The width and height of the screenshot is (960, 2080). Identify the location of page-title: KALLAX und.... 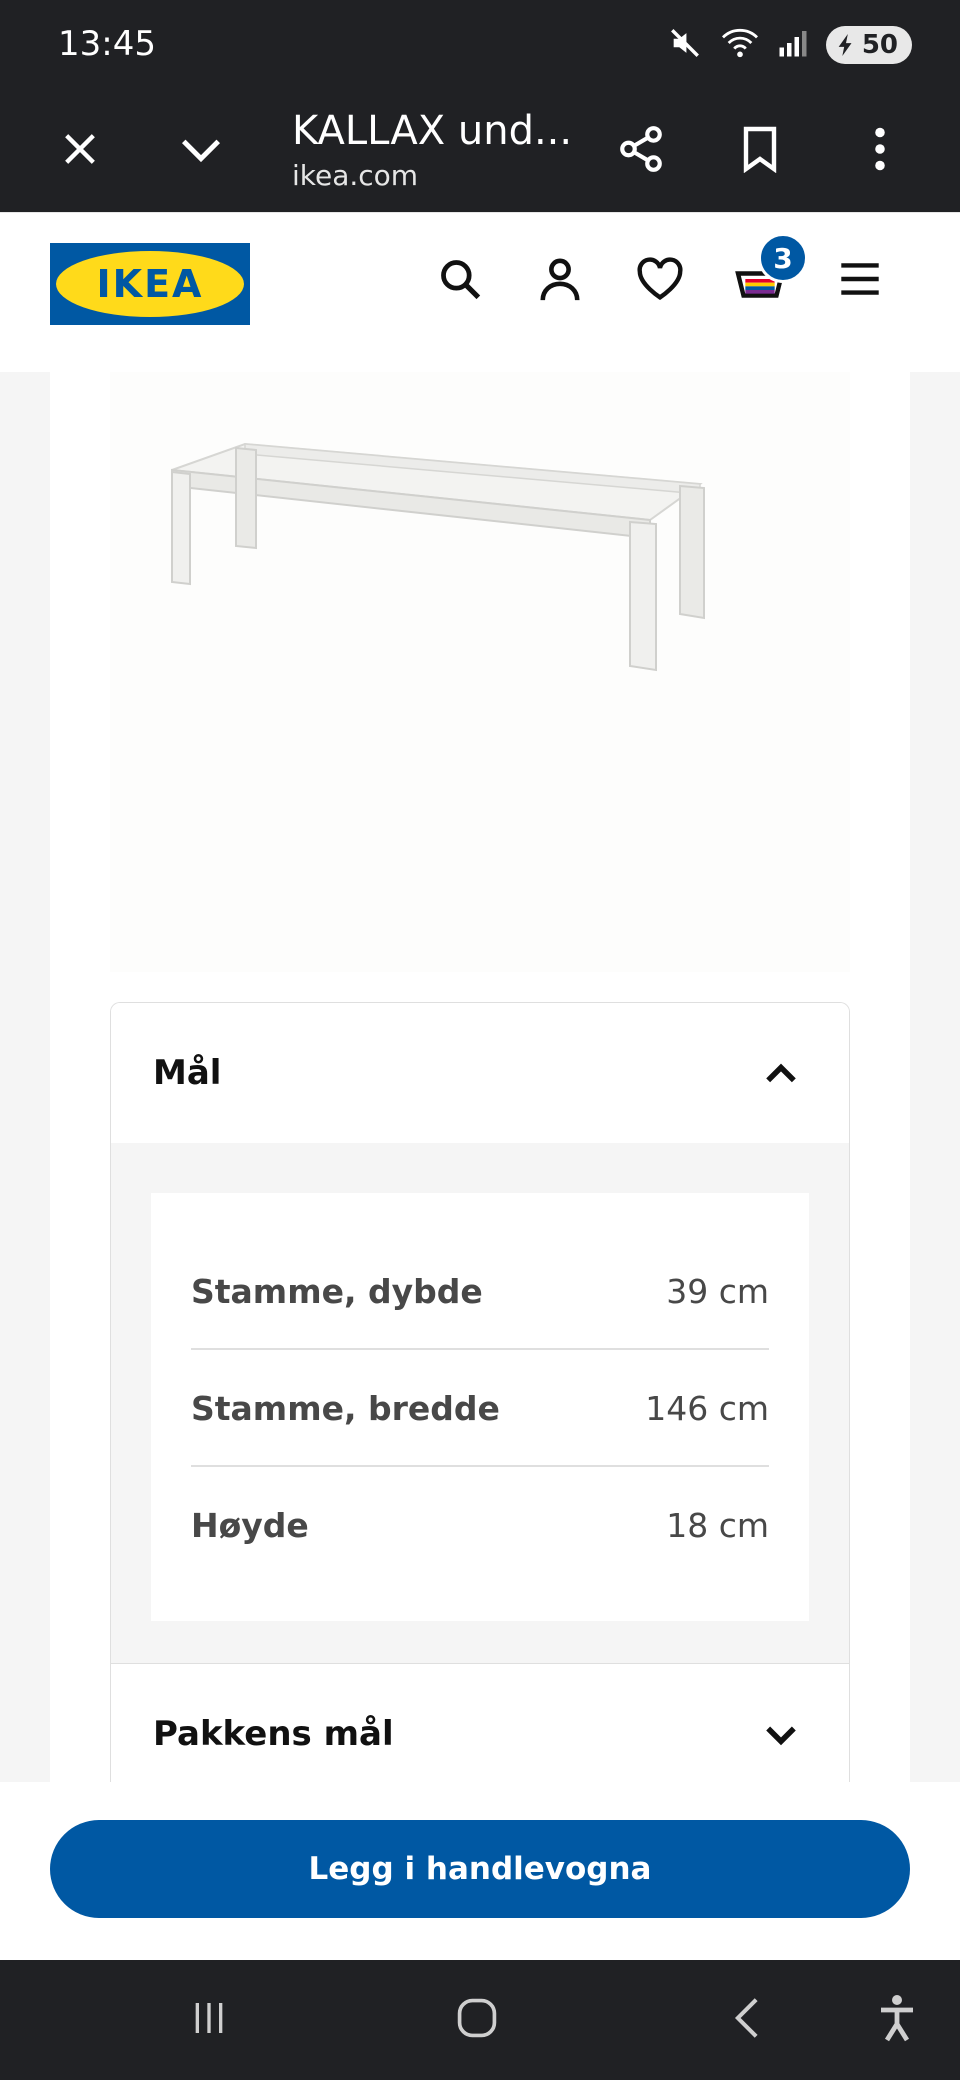
(432, 131).